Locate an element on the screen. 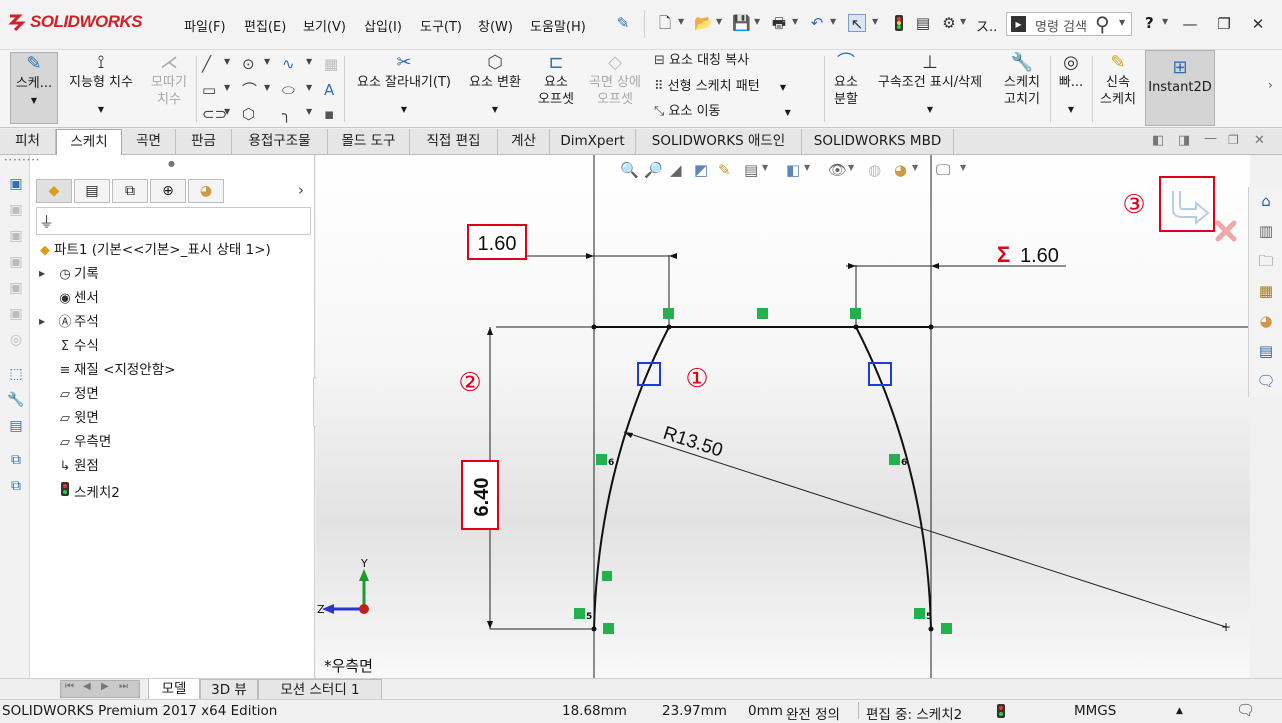 The height and width of the screenshot is (723, 1282). appearances-icon: ◕ is located at coordinates (1266, 321).